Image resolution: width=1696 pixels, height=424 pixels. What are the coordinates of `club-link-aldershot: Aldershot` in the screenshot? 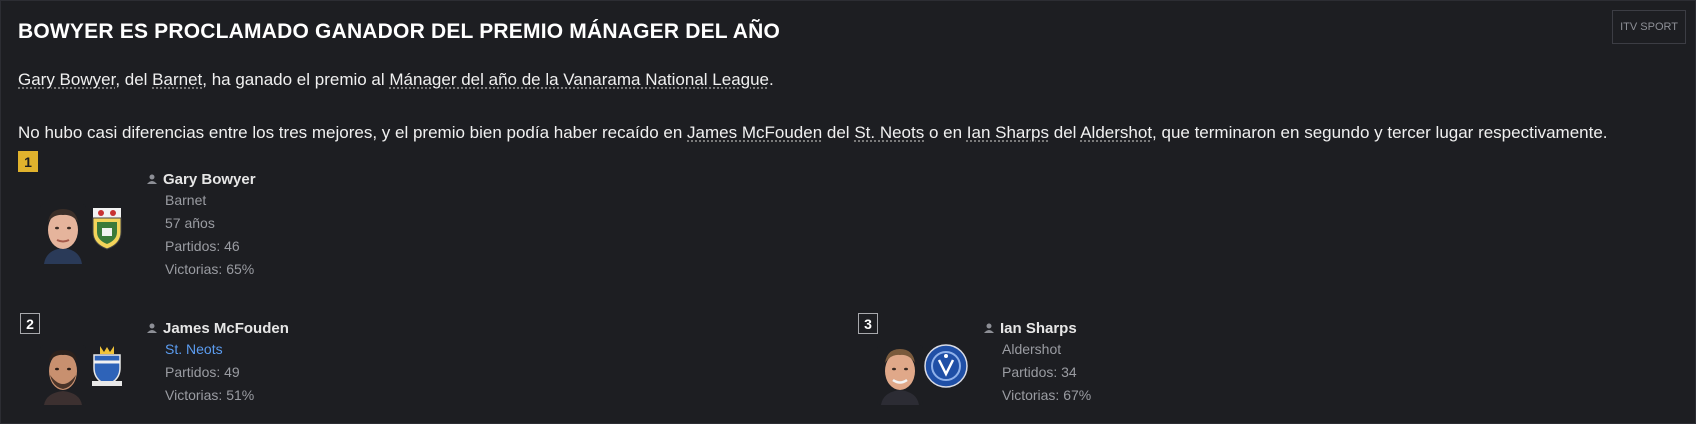 It's located at (1116, 132).